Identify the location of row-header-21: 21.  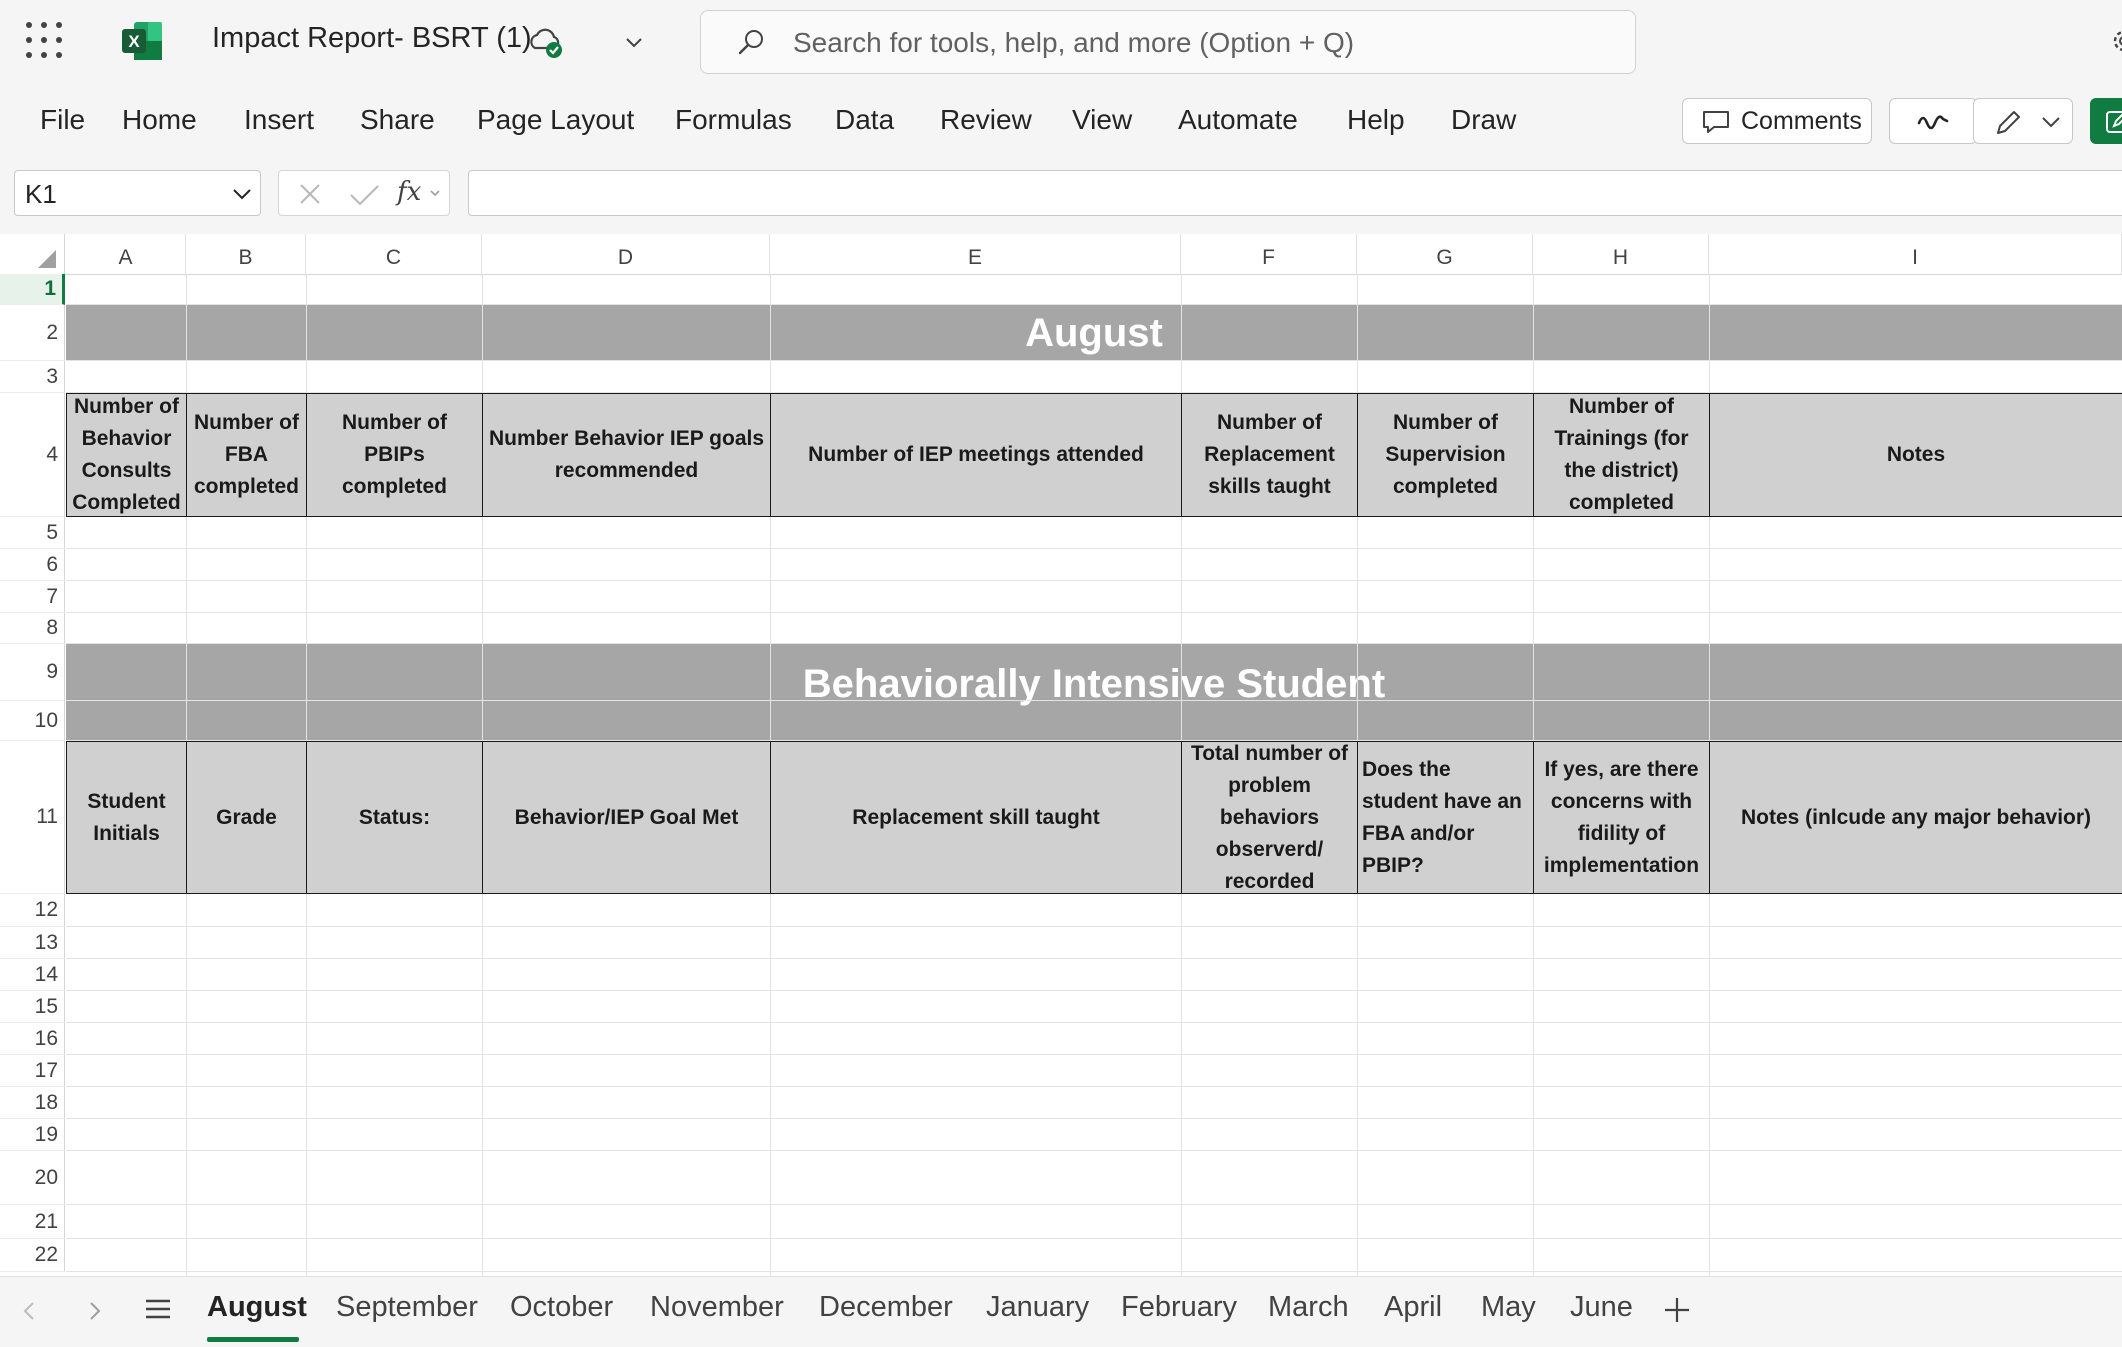
(32, 1222).